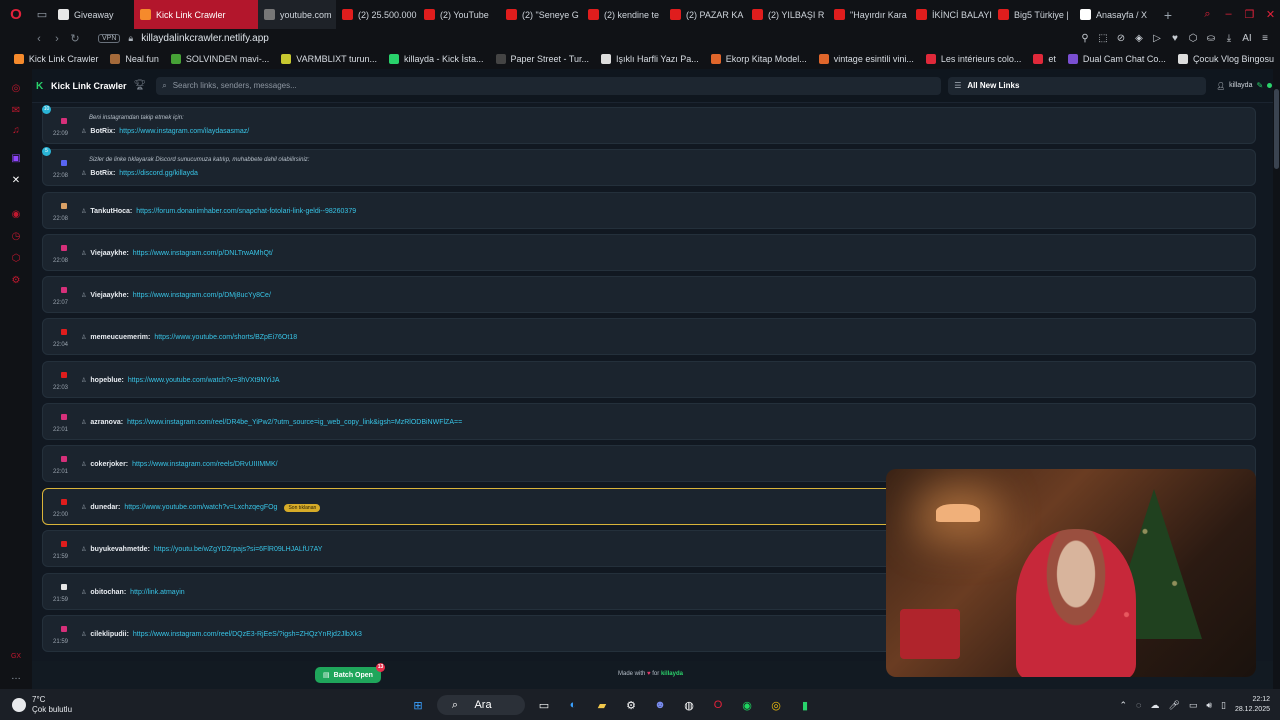 The width and height of the screenshot is (1280, 720). I want to click on lock-icon: 🔒︎, so click(130, 38).